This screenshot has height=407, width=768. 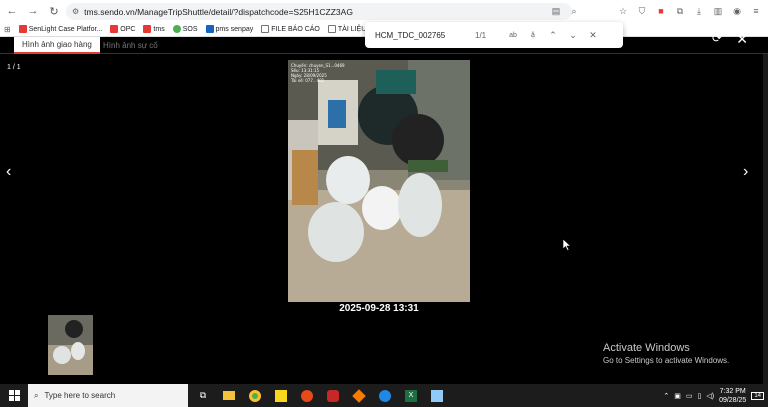 What do you see at coordinates (33, 11) in the screenshot?
I see `forward-icon: →` at bounding box center [33, 11].